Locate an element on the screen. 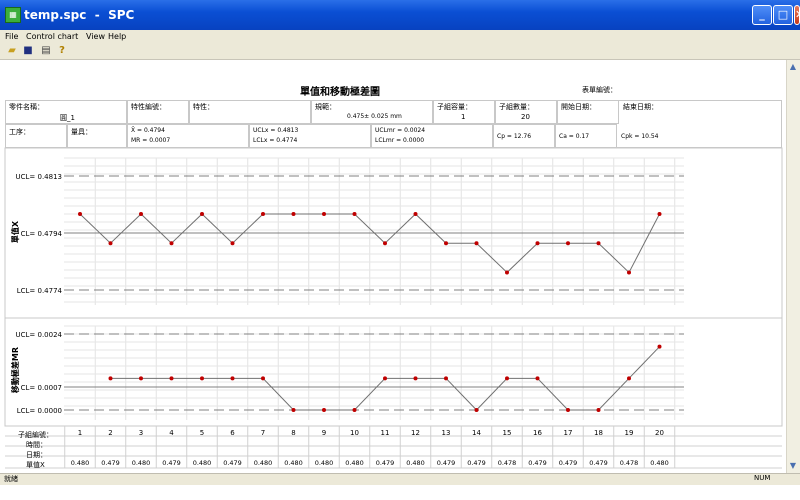 Image resolution: width=800 pixels, height=500 pixels. x-ucl-label: UCL= 0.4813 is located at coordinates (39, 177).